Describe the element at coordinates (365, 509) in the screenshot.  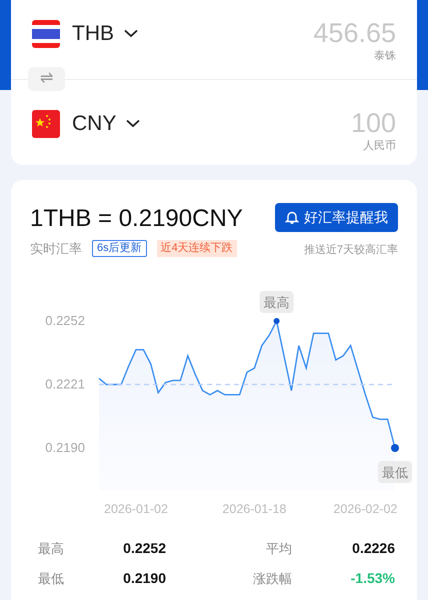
I see `x-axis-label: 2026-02-02` at that location.